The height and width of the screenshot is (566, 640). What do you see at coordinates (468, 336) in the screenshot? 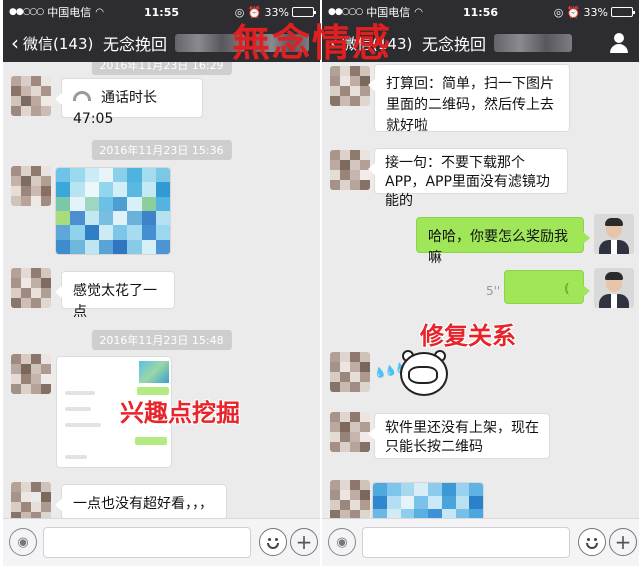
I see `annotation-repair: 修复关系` at bounding box center [468, 336].